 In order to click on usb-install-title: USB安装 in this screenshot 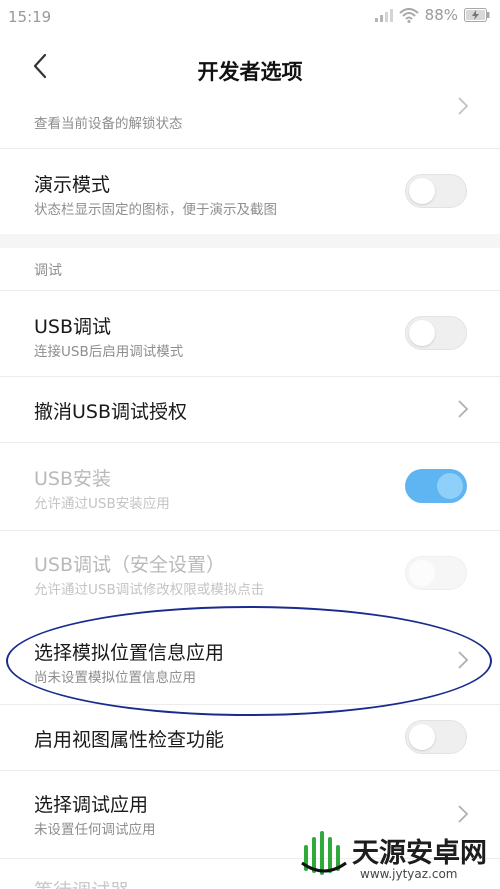, I will do `click(73, 479)`.